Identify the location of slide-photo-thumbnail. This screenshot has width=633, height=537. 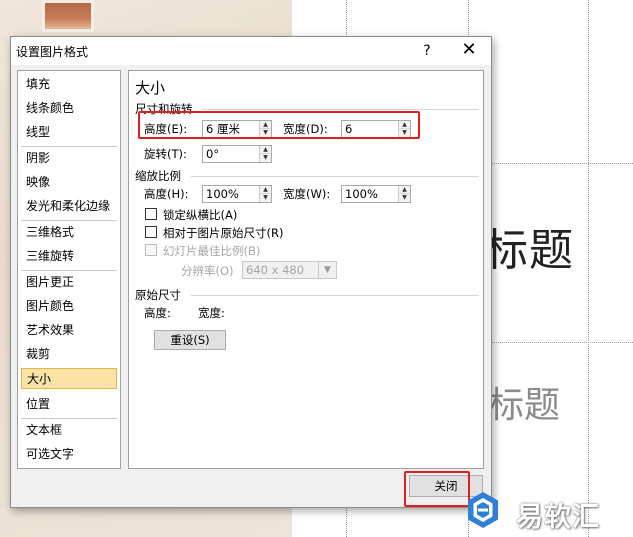
(68, 16).